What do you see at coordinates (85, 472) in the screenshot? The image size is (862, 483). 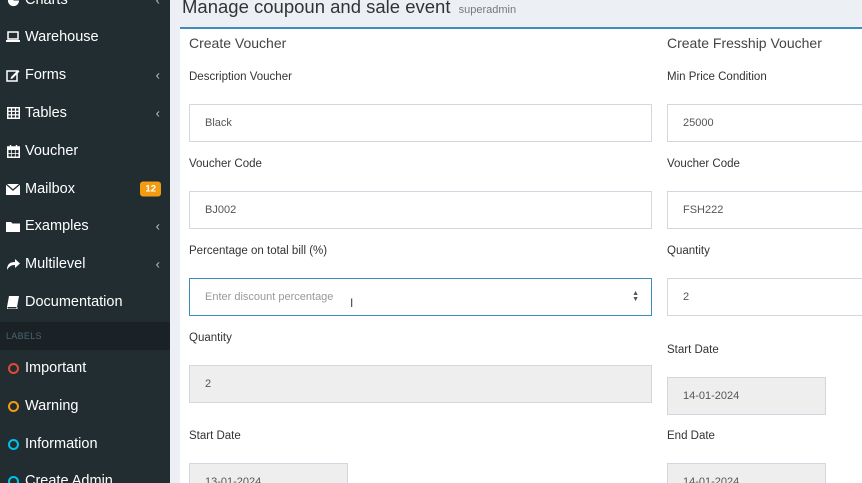 I see `sidebar-label-create-admin: Create Admin` at bounding box center [85, 472].